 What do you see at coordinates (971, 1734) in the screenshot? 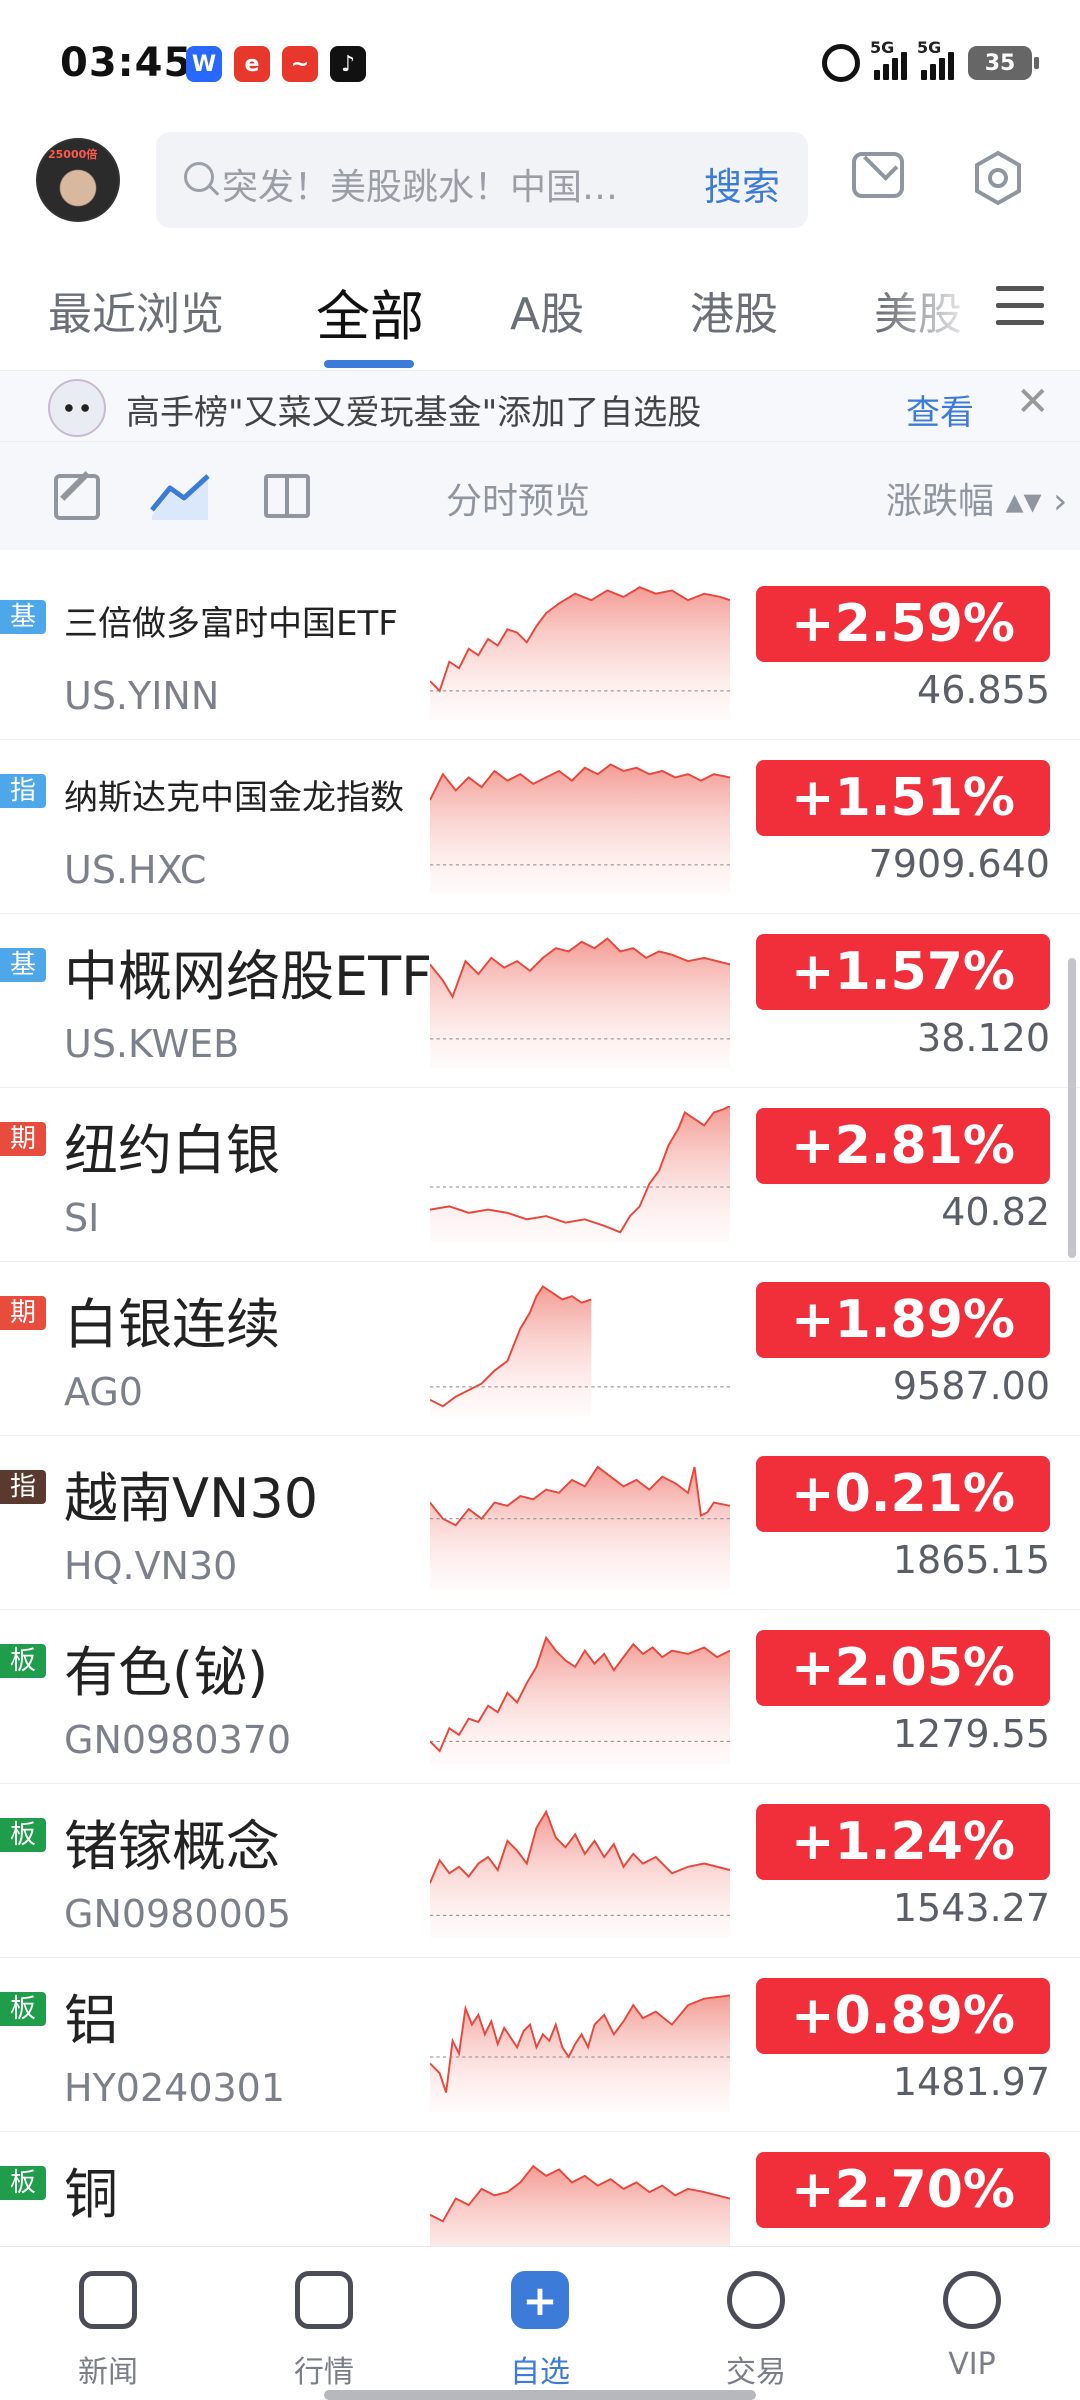
I see `last-price: 1279.55` at bounding box center [971, 1734].